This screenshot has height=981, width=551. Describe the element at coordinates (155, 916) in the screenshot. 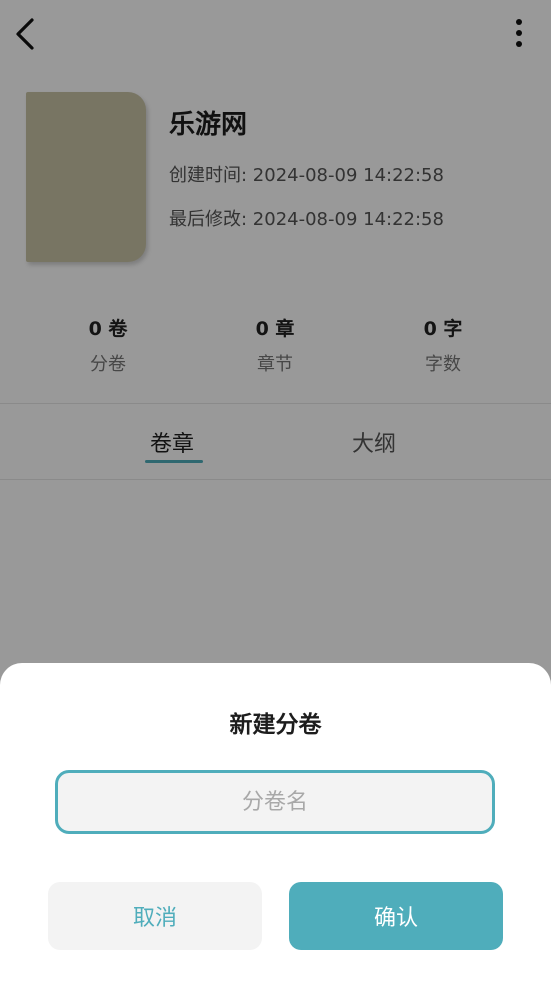

I see `cancel-button: 取消` at that location.